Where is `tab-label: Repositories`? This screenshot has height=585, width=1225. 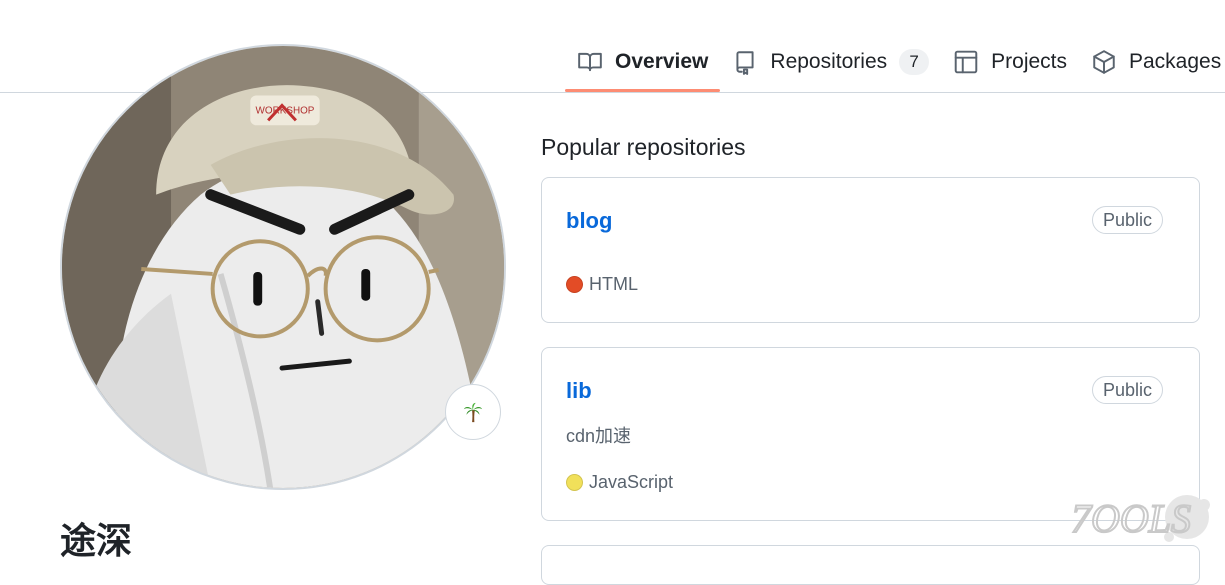
tab-label: Repositories is located at coordinates (829, 61).